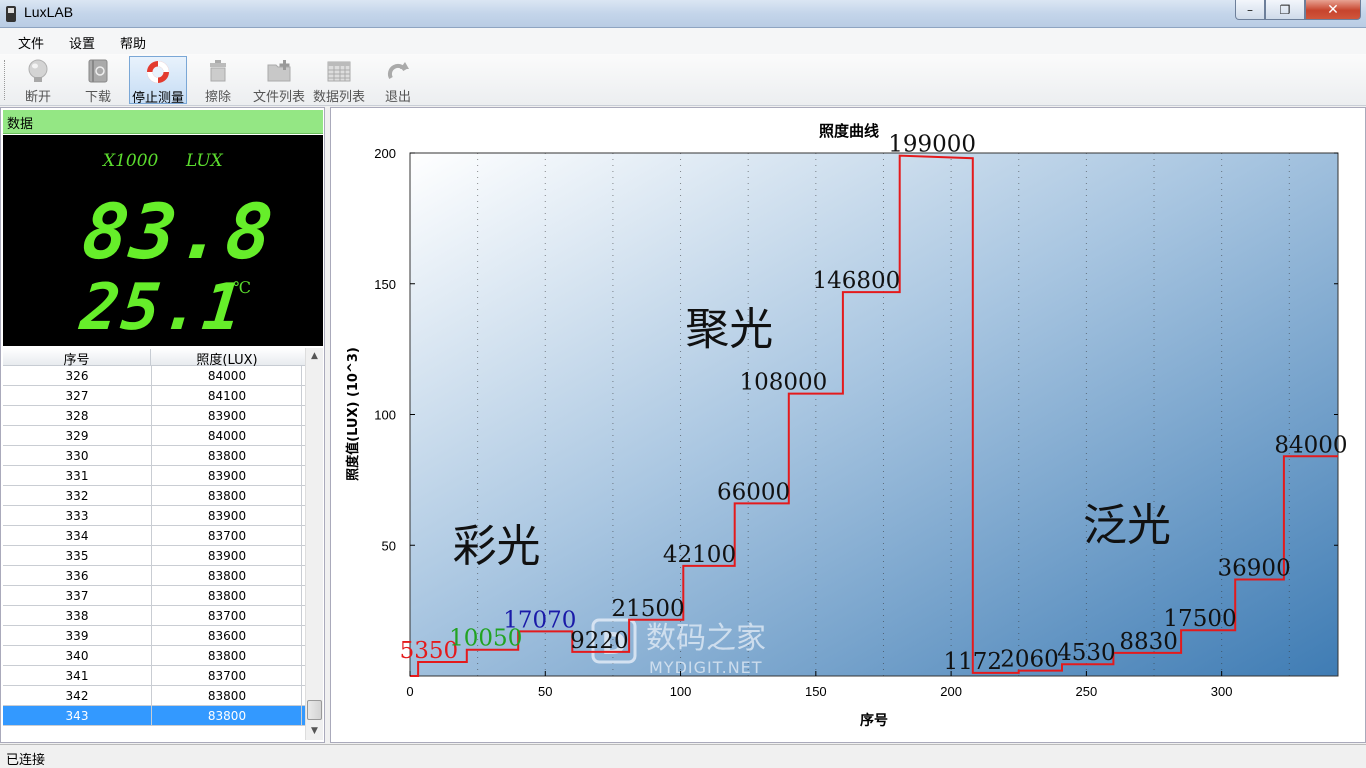 This screenshot has height=768, width=1366. I want to click on menu-file: 文件, so click(31, 42).